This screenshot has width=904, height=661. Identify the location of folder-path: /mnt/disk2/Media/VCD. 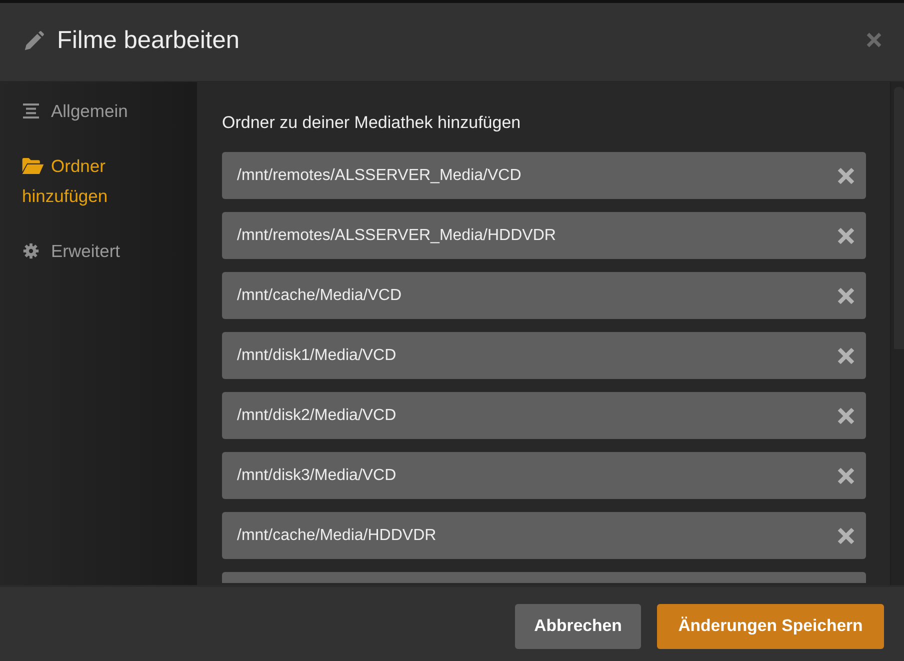
(316, 415).